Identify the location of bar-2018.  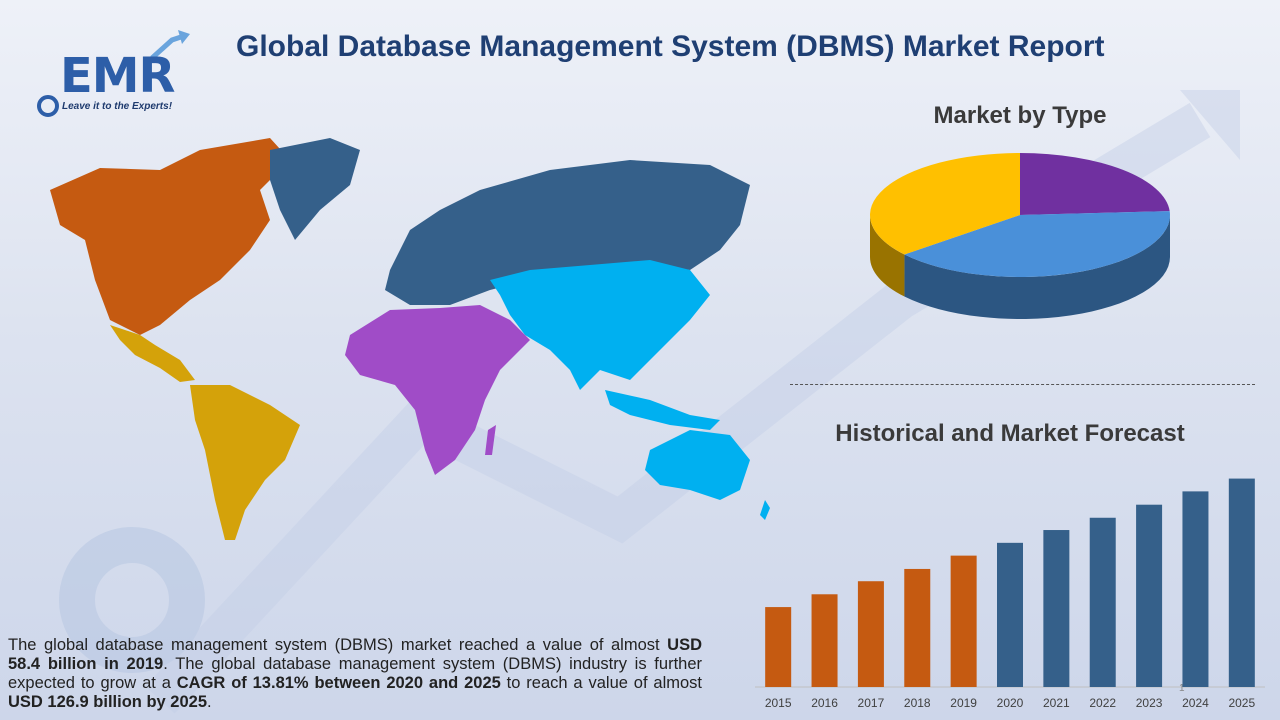
(917, 627).